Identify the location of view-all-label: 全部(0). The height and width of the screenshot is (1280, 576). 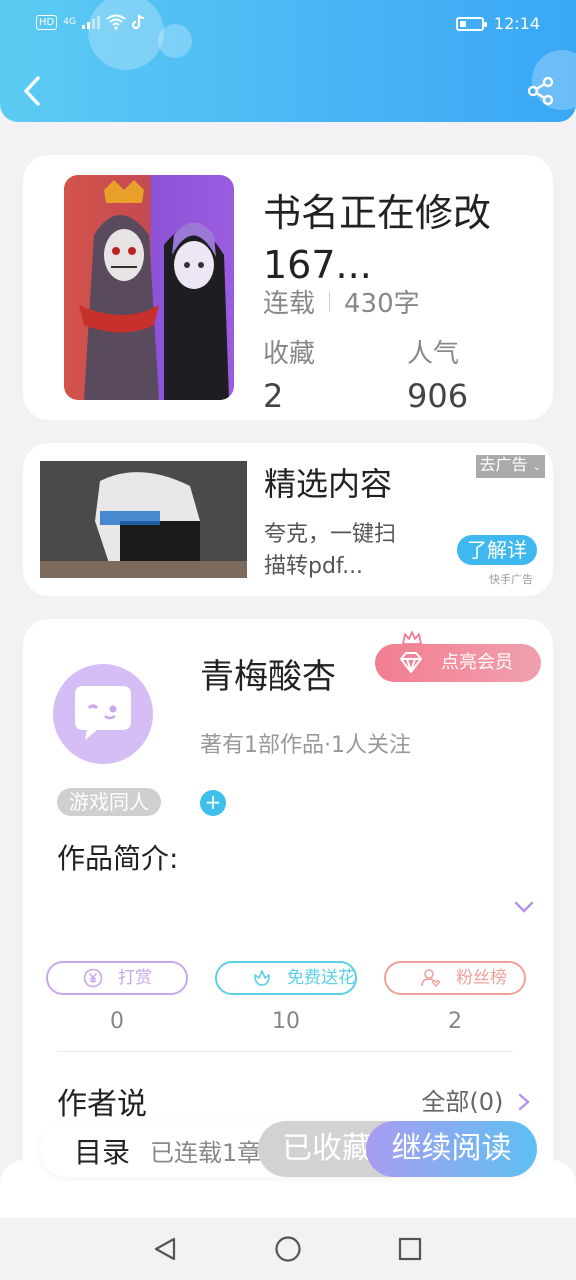
(462, 1102).